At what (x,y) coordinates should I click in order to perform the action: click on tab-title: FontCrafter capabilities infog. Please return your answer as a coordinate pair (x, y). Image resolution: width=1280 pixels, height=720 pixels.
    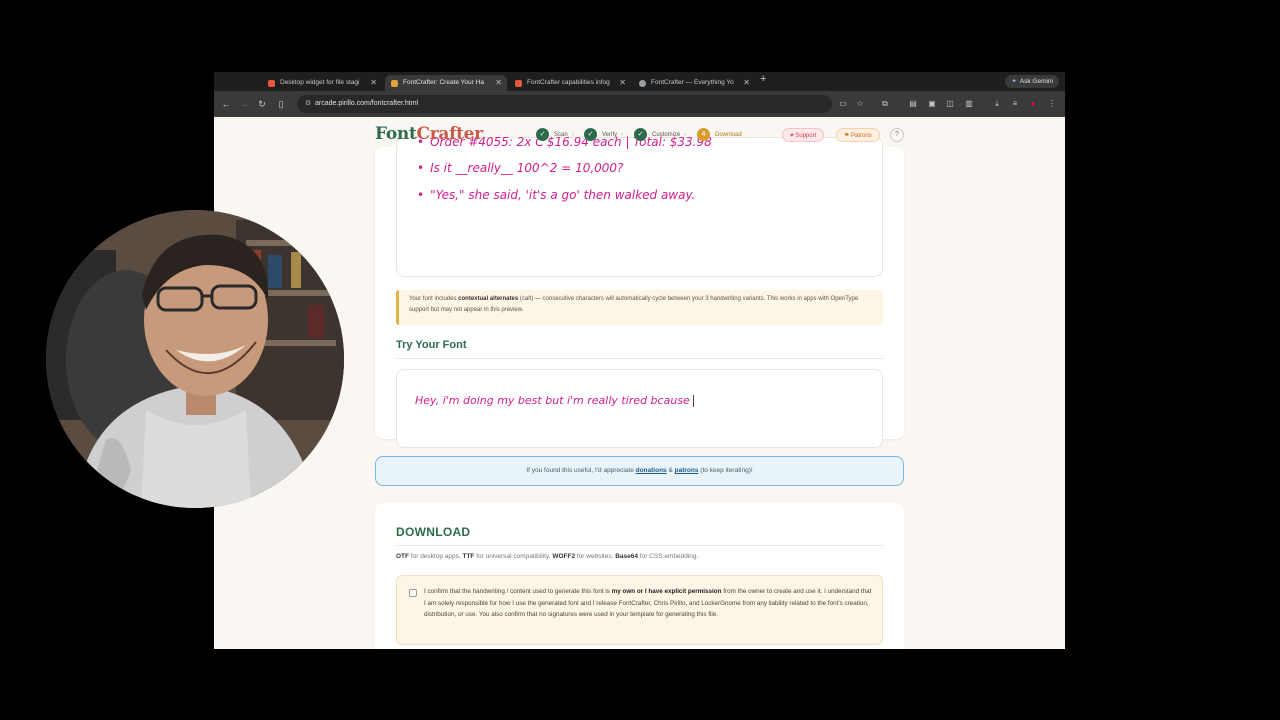
    Looking at the image, I should click on (568, 82).